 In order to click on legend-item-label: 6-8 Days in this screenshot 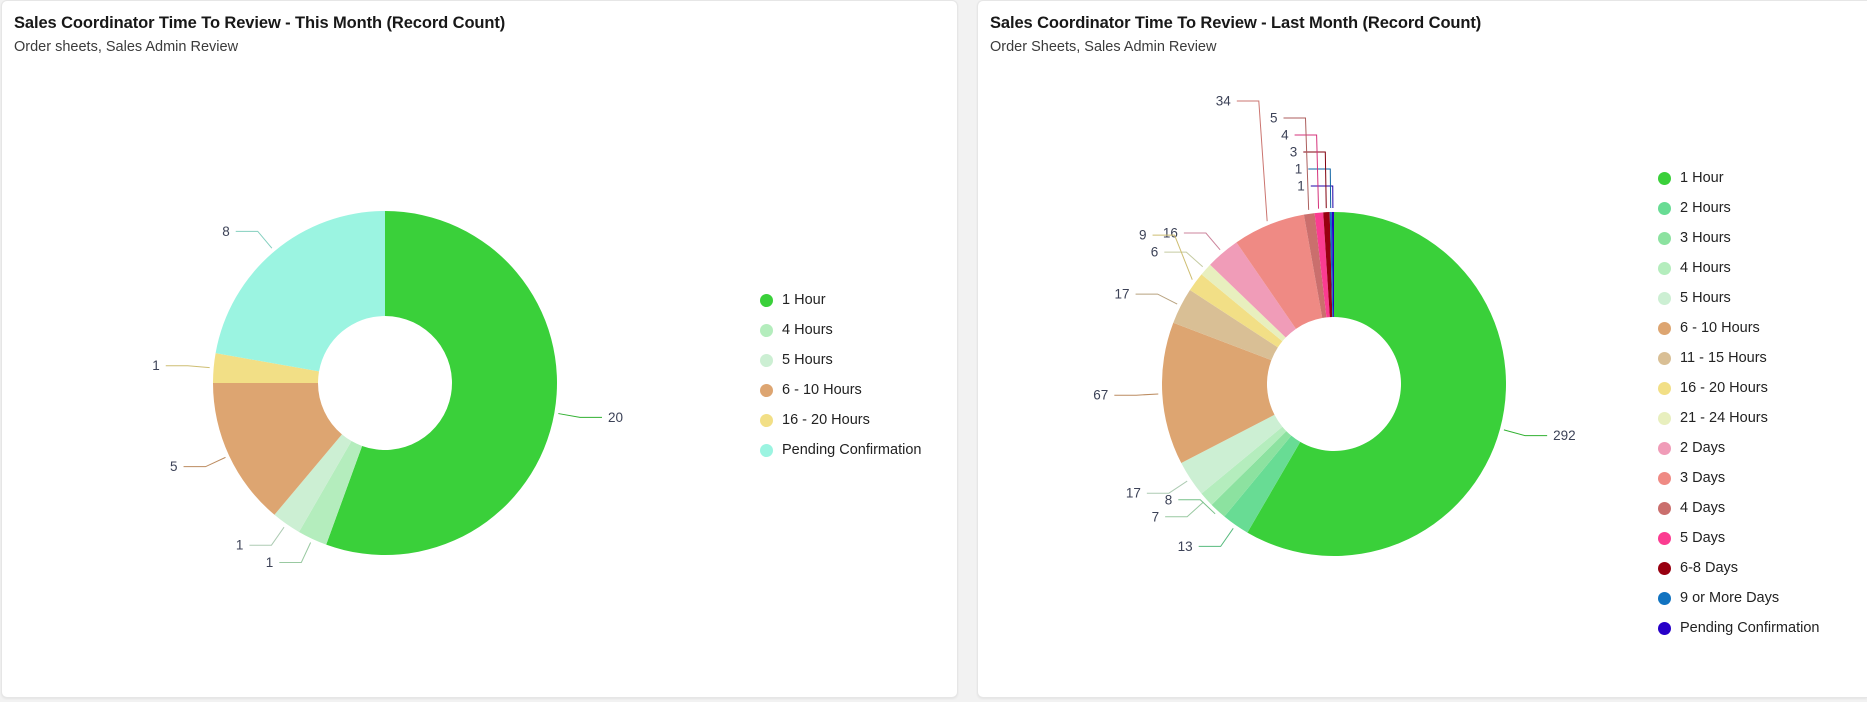, I will do `click(1709, 567)`.